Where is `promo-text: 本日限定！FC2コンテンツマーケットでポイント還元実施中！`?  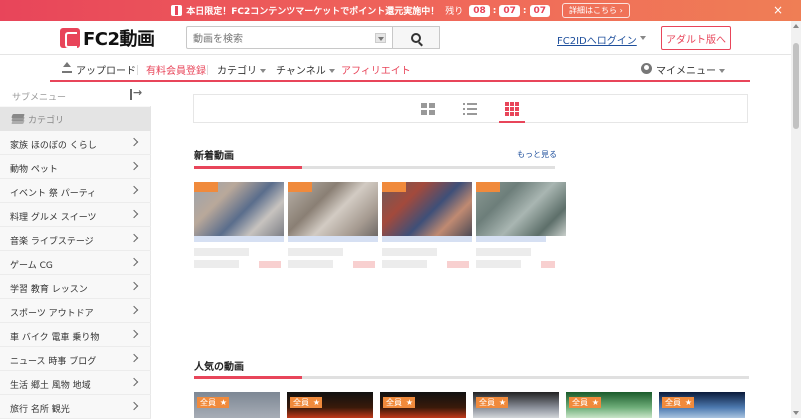 promo-text: 本日限定！FC2コンテンツマーケットでポイント還元実施中！ is located at coordinates (313, 12).